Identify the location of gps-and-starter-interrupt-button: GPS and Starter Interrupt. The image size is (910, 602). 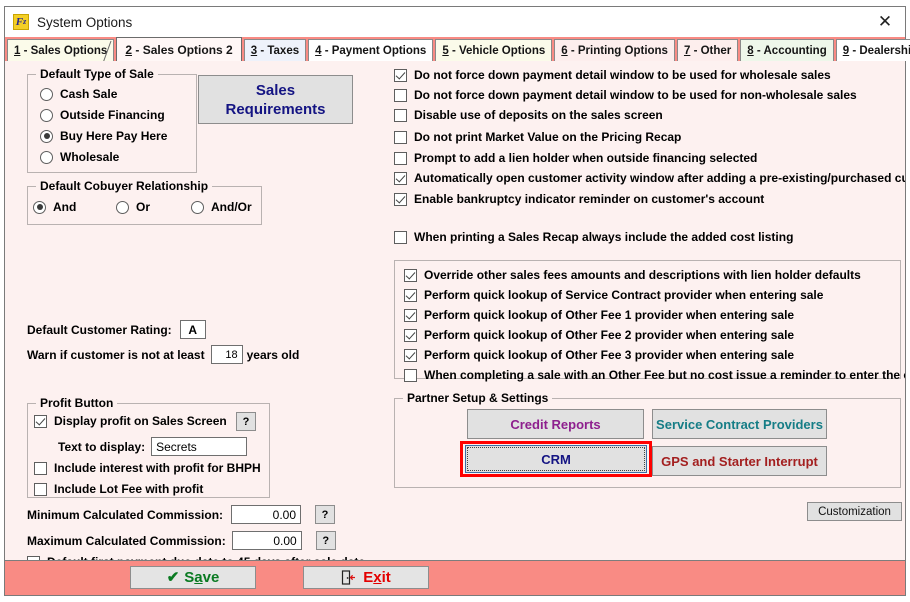
(739, 461).